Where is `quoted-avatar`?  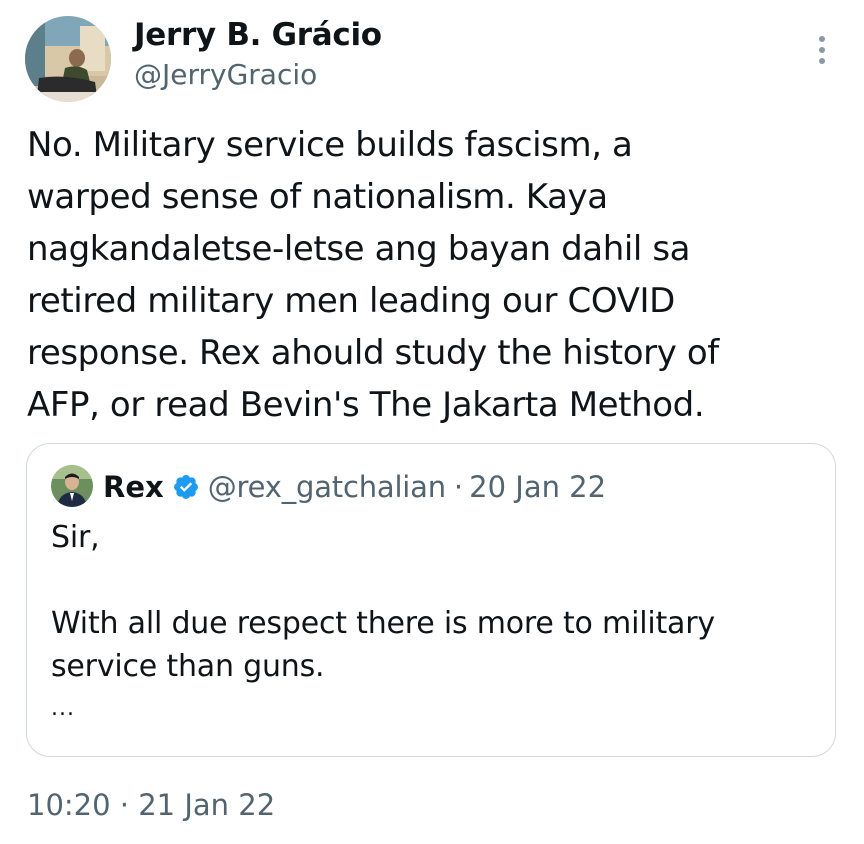 quoted-avatar is located at coordinates (72, 486).